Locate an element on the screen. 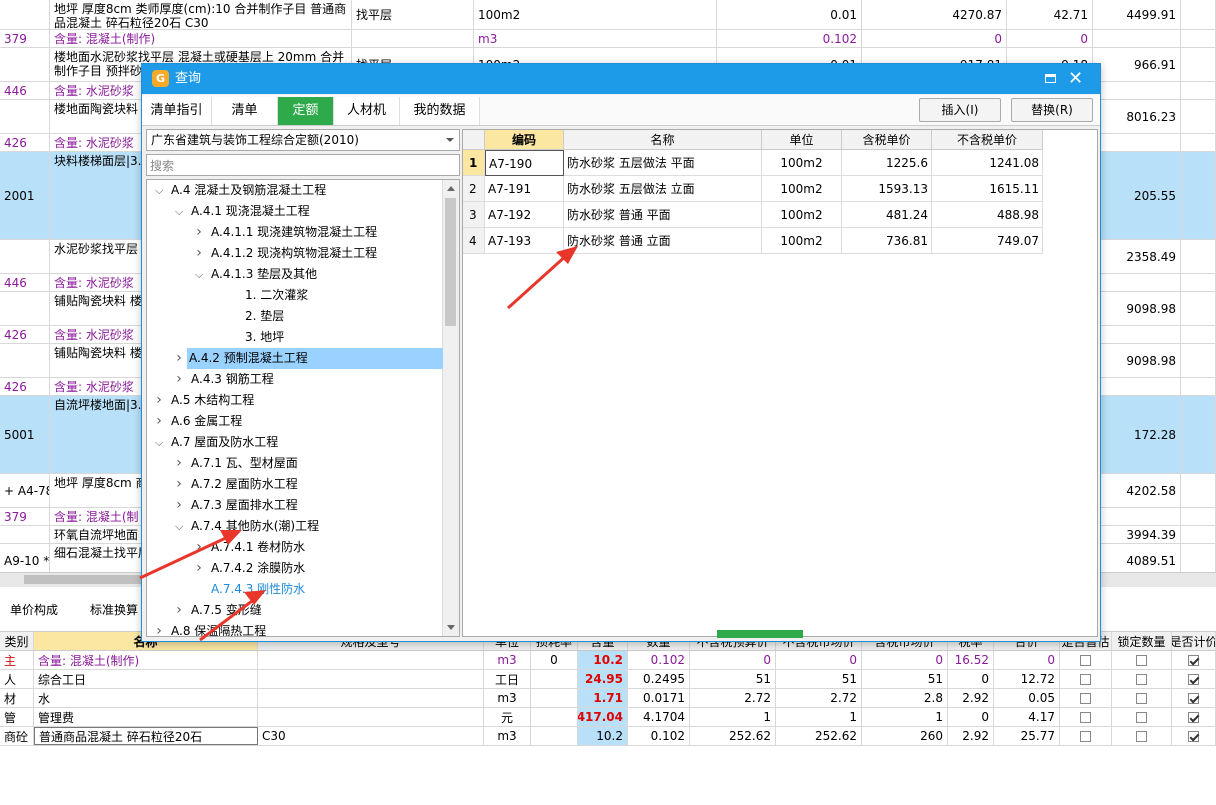  arrow-to-tree-node-other-waterproof is located at coordinates (190, 555).